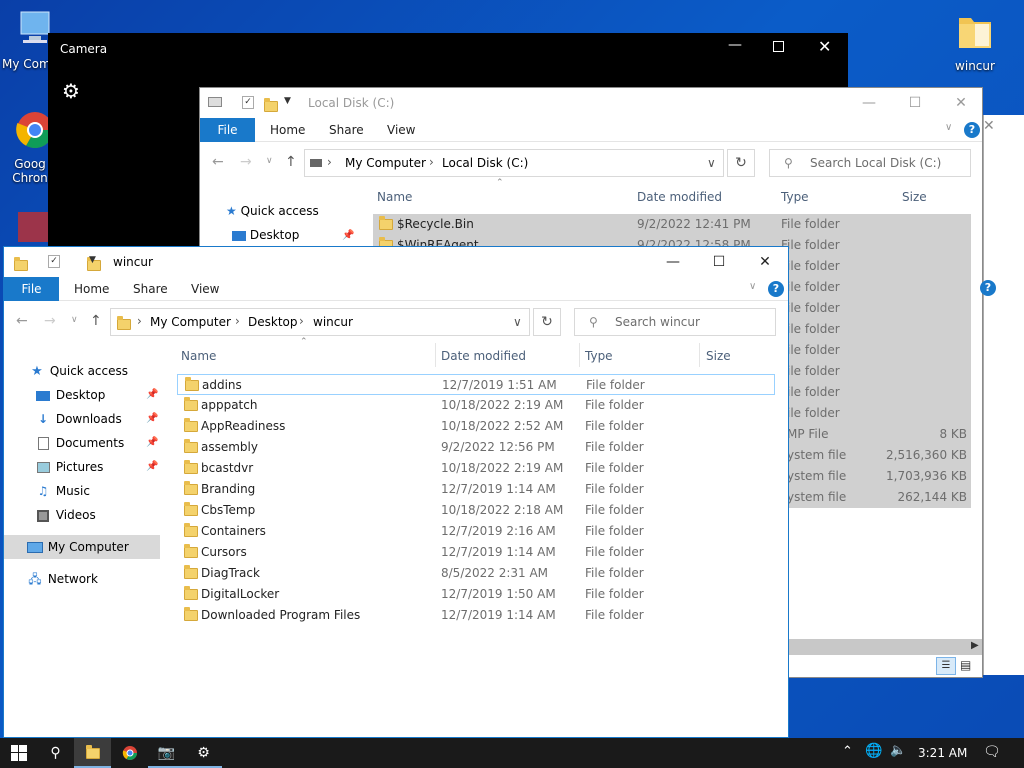  What do you see at coordinates (271, 105) in the screenshot?
I see `new-folder-icon` at bounding box center [271, 105].